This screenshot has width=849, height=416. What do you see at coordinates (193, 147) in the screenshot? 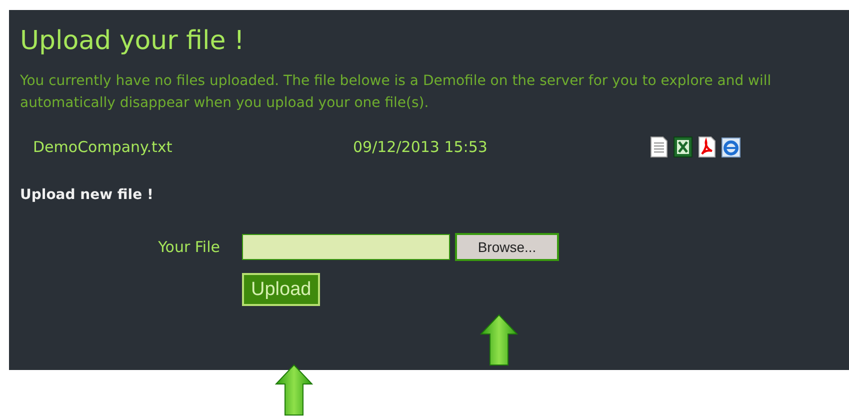
I see `file-name: DemoCompany.txt` at bounding box center [193, 147].